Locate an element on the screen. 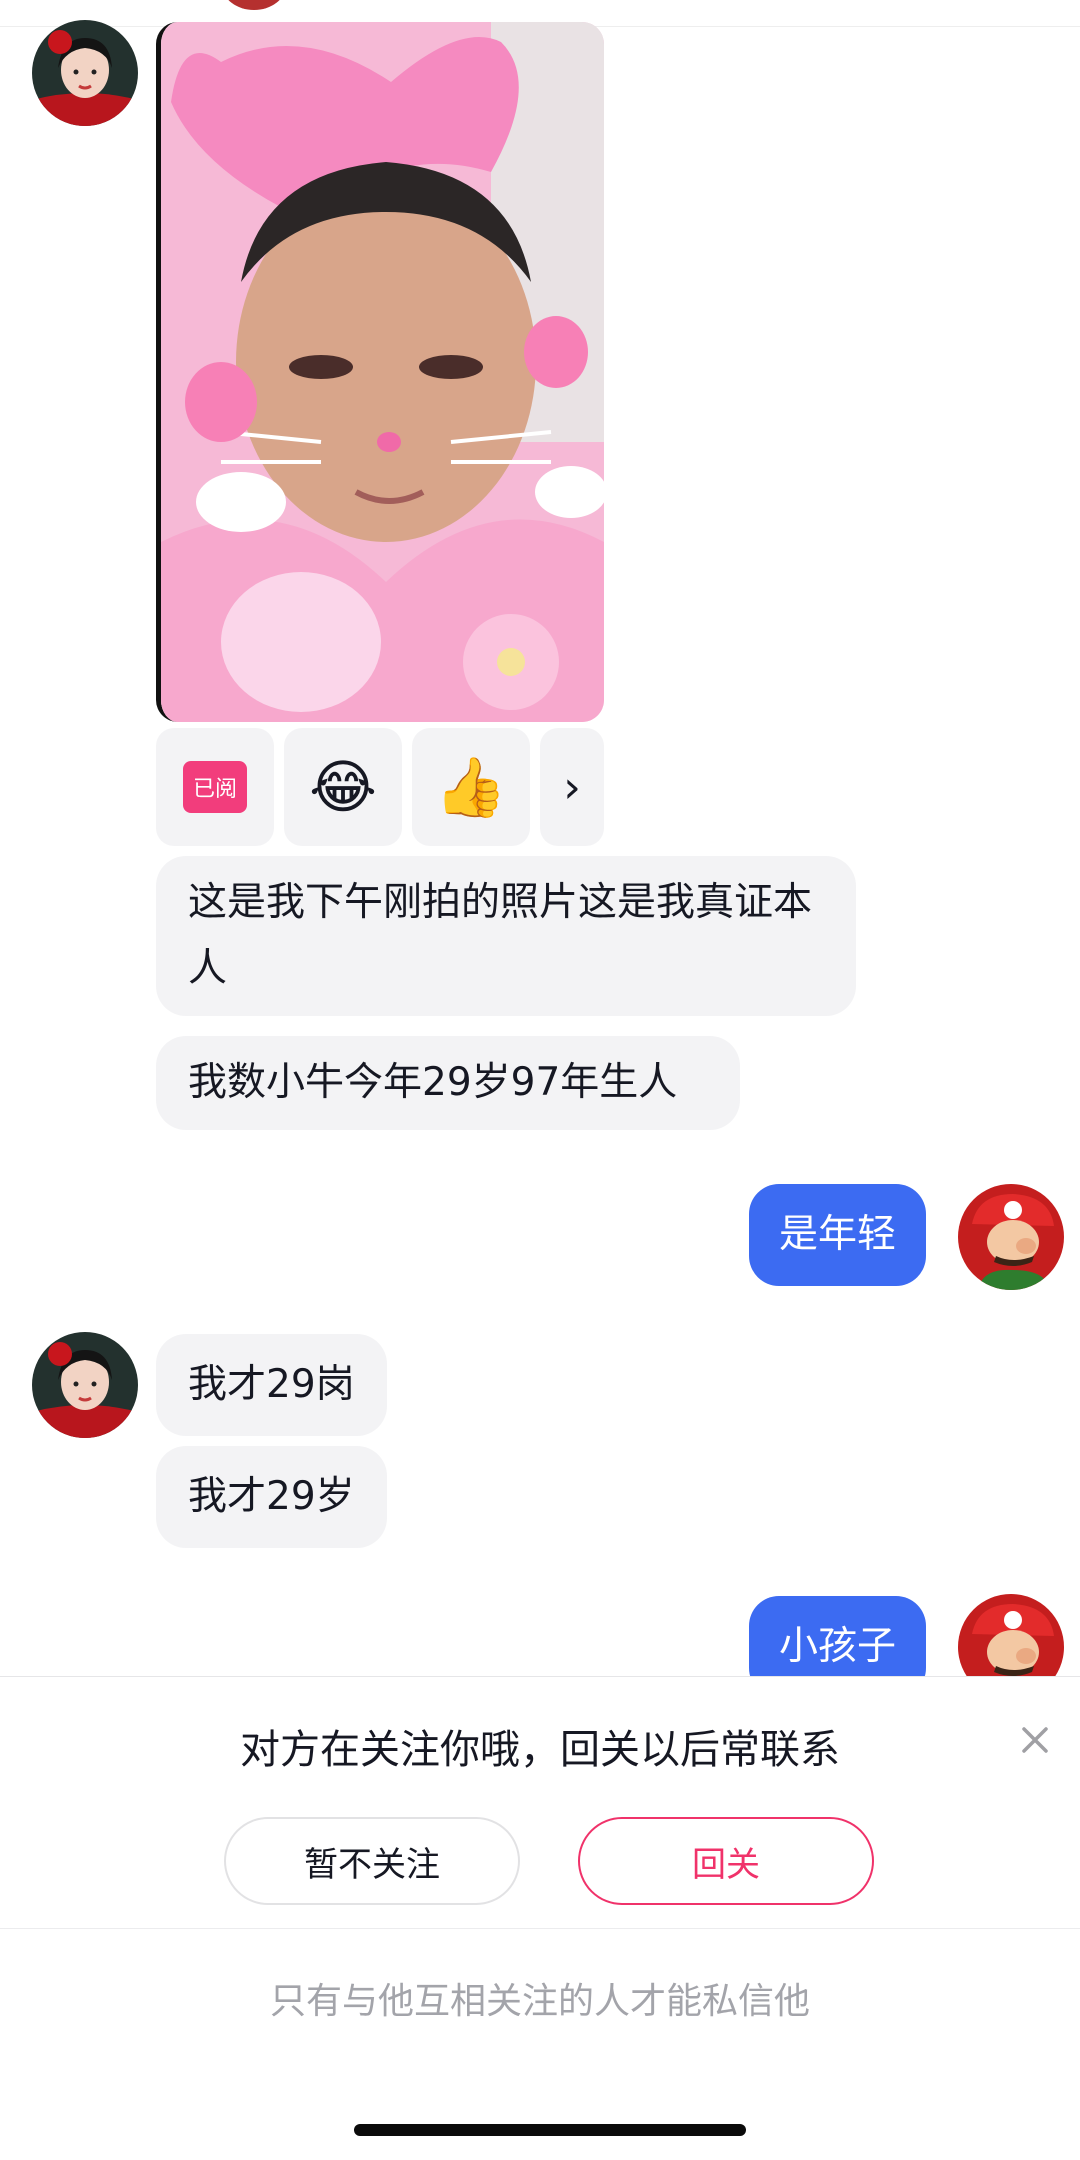 Image resolution: width=1080 pixels, height=2160 pixels. message-bubble-incoming: 我才29岗 is located at coordinates (271, 1385).